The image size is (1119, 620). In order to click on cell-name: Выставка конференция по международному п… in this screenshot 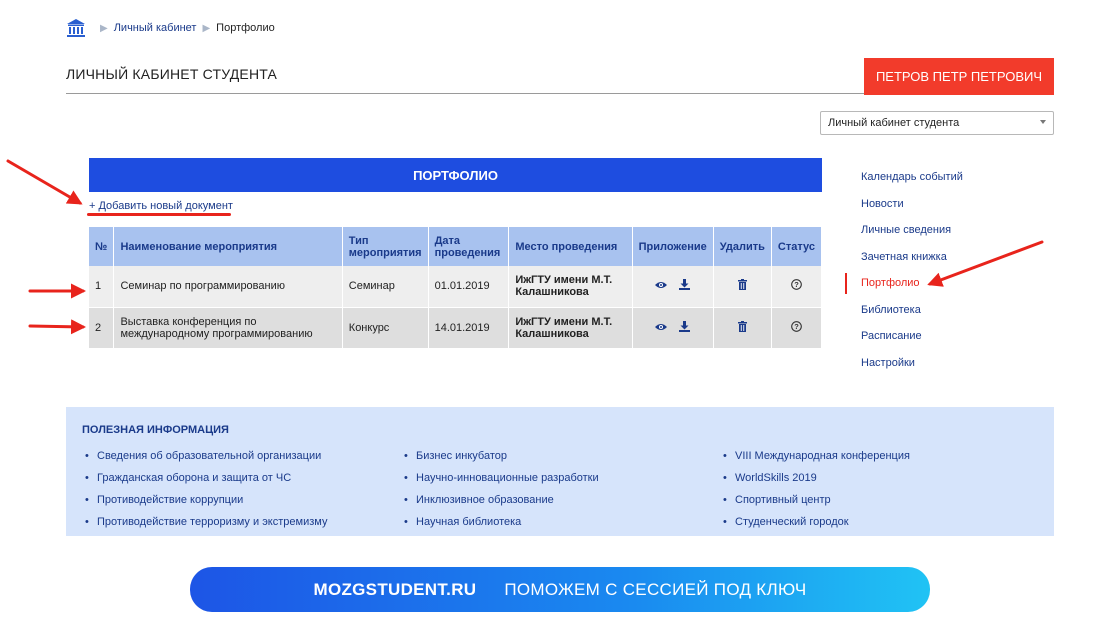, I will do `click(228, 328)`.